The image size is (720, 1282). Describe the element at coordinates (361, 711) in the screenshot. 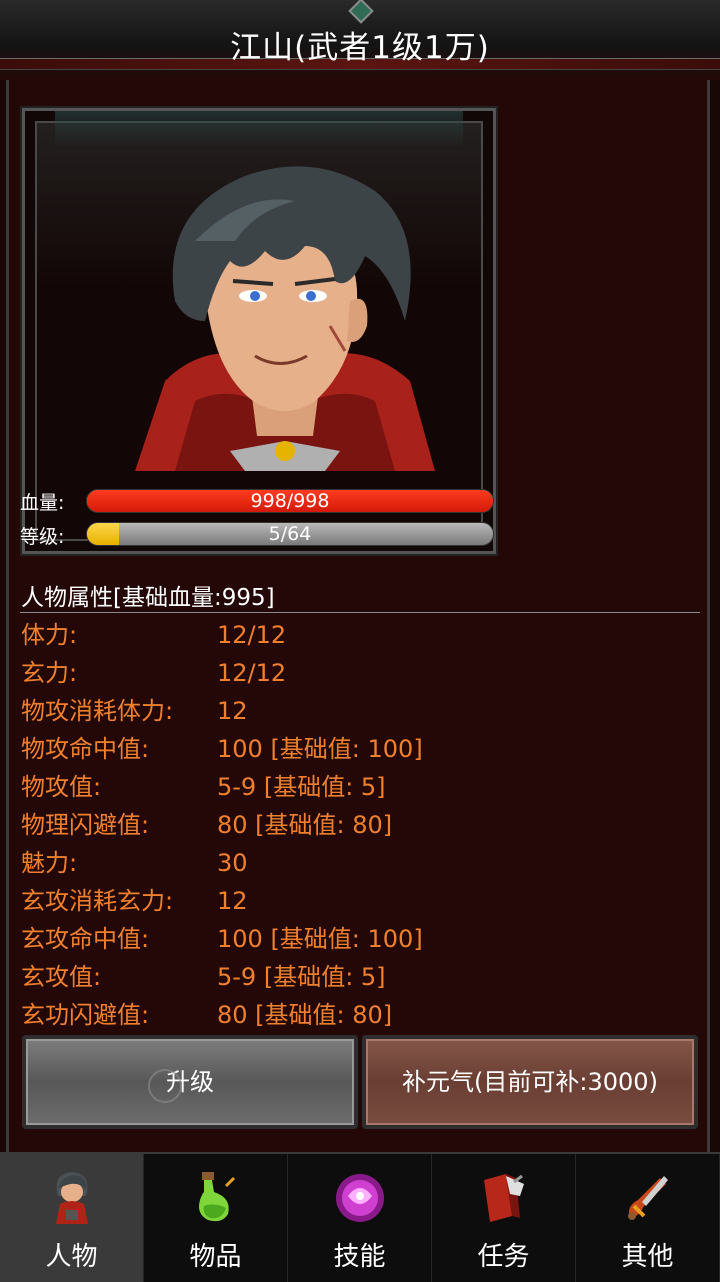

I see `attr-row: 物攻消耗体力: 12` at that location.